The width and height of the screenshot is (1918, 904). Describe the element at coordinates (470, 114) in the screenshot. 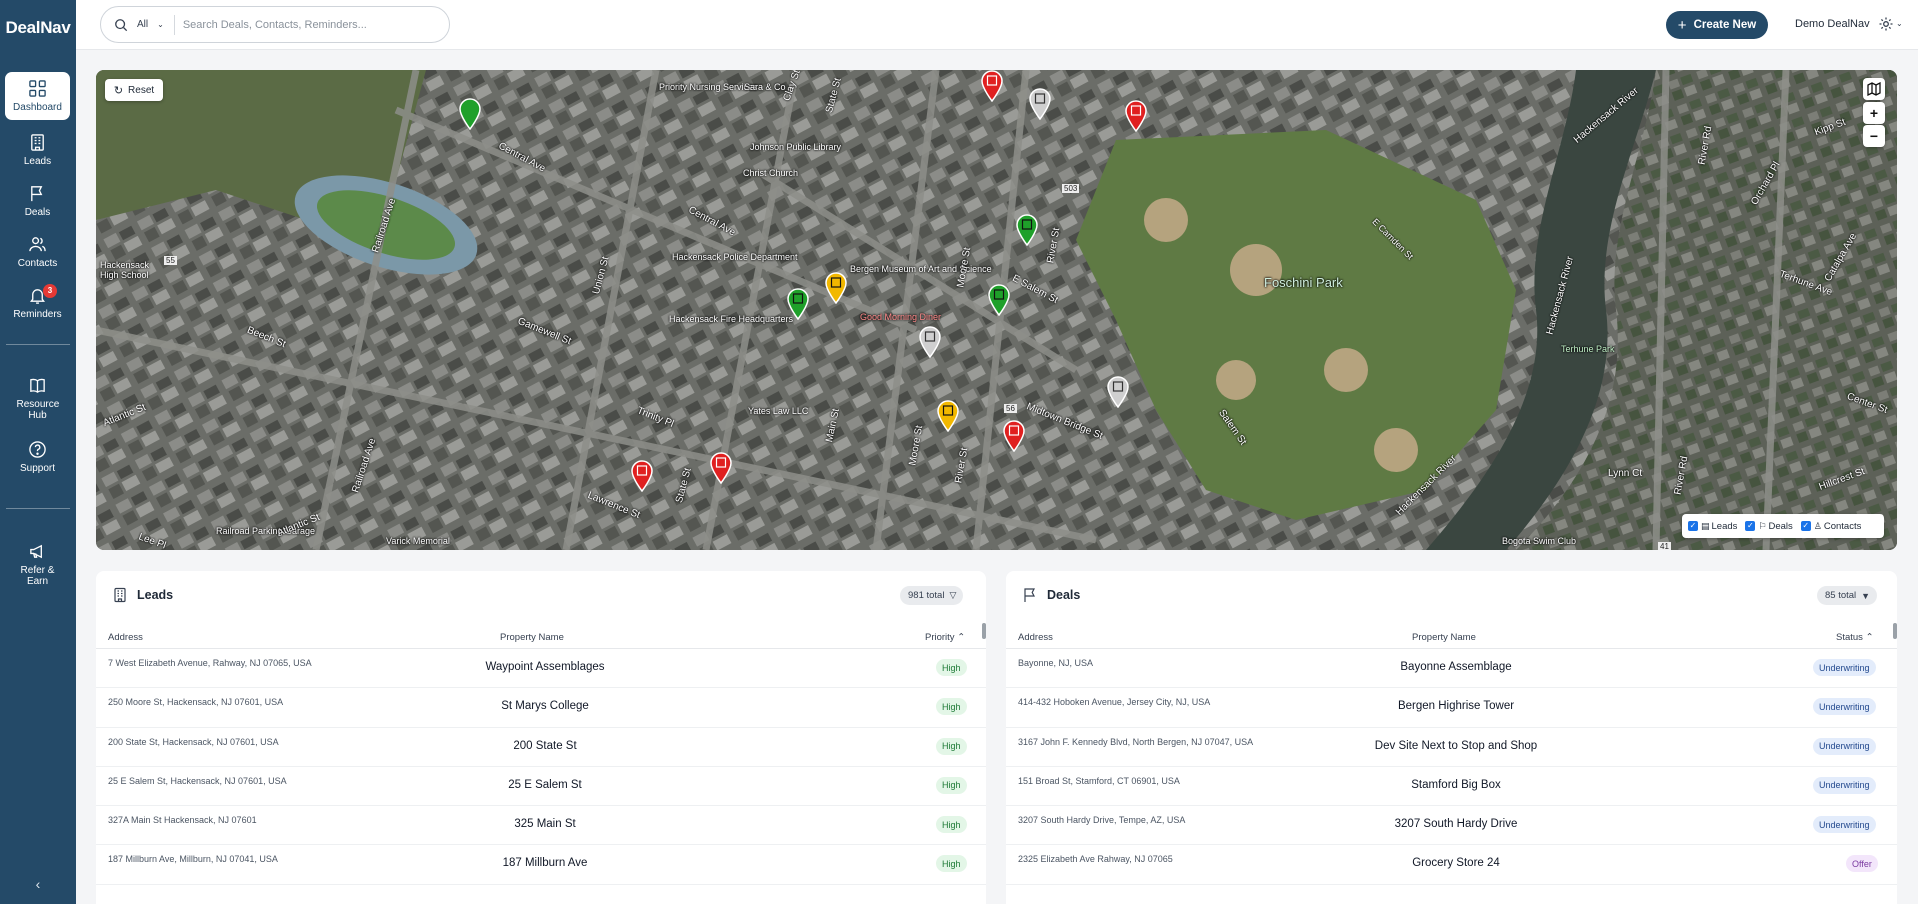

I see `map-marker-contact` at that location.